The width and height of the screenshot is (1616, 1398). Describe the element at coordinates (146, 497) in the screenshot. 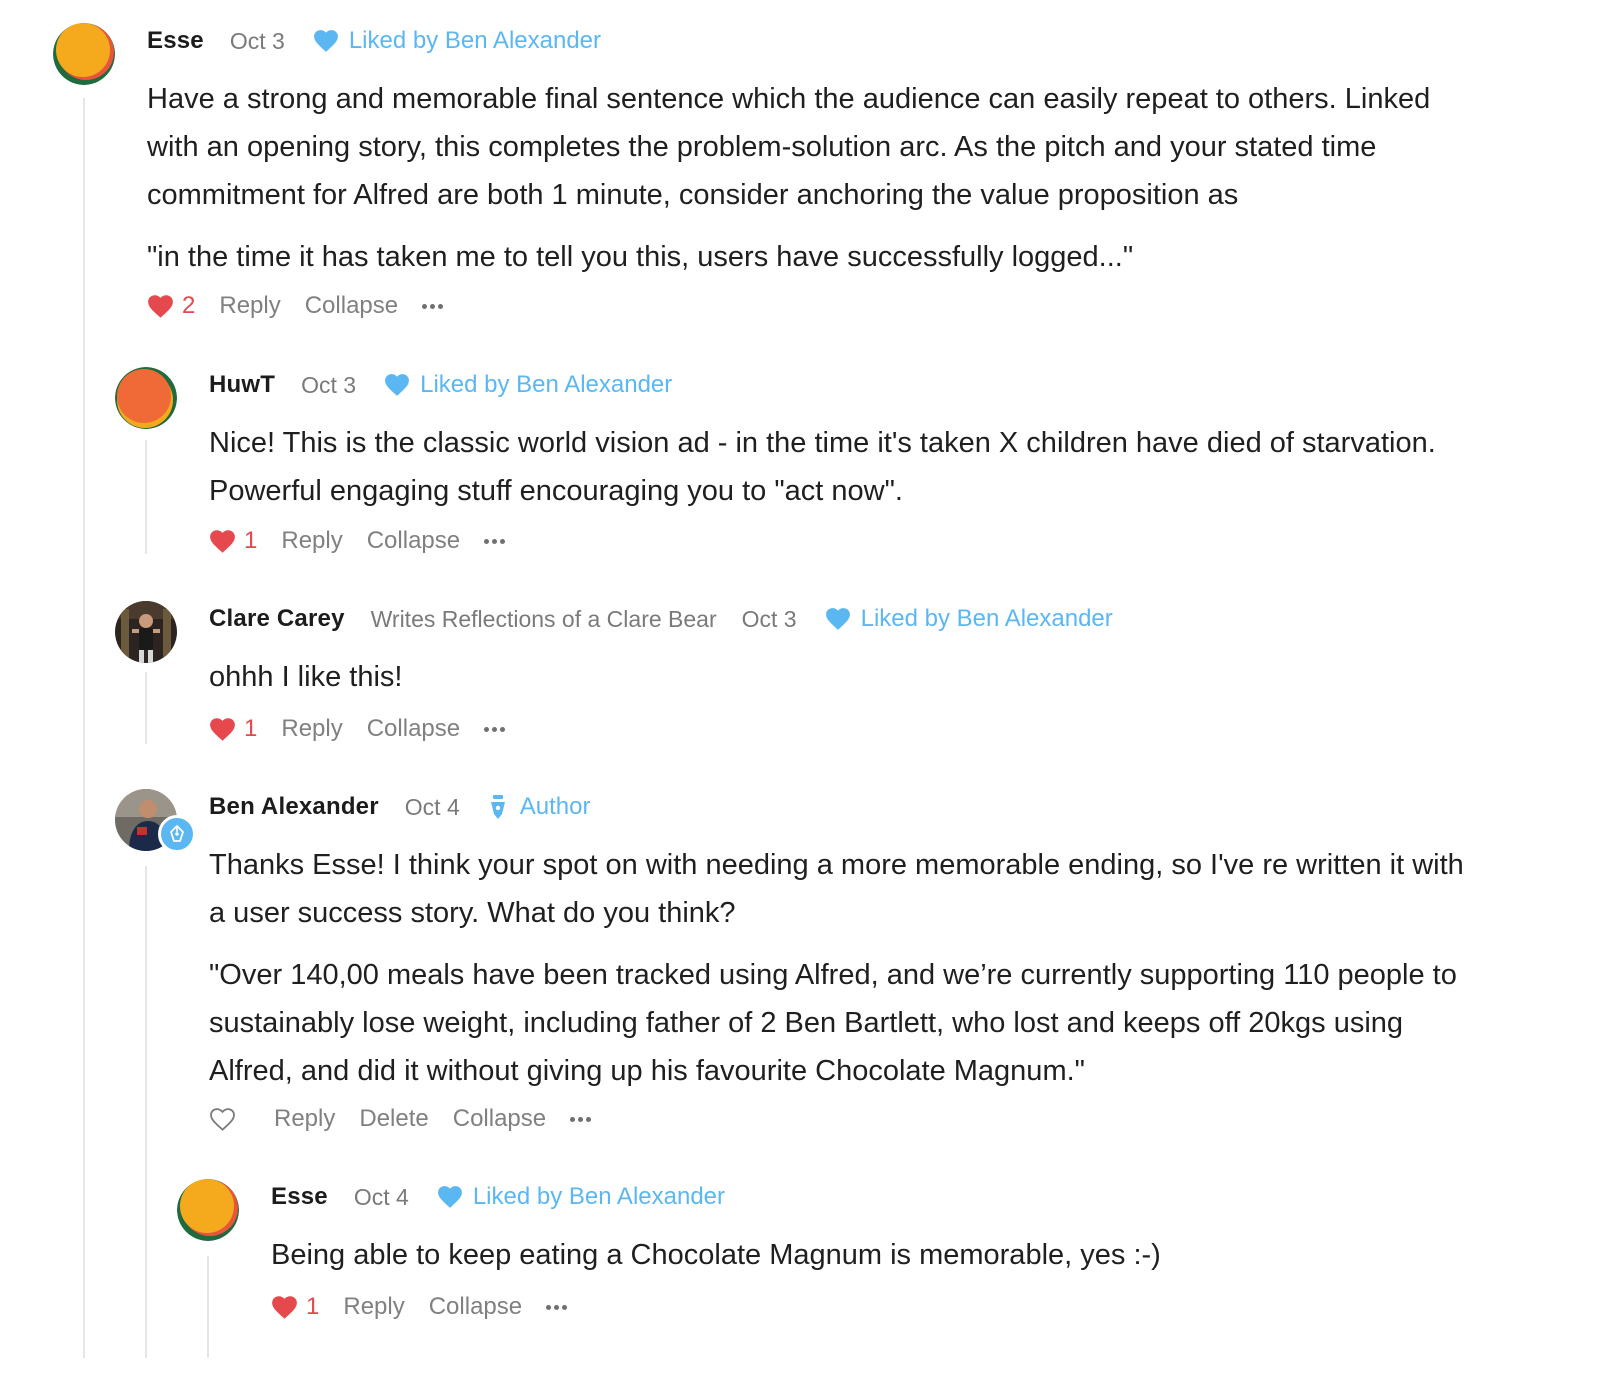

I see `thread-line-comment-huwt` at that location.